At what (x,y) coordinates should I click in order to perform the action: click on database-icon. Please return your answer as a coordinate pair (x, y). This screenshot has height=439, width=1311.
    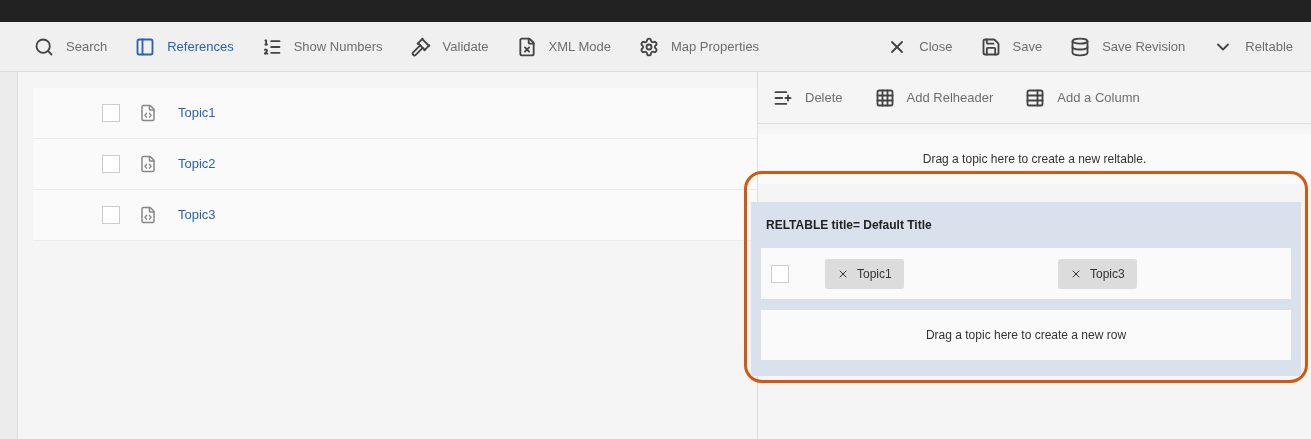
    Looking at the image, I should click on (1080, 46).